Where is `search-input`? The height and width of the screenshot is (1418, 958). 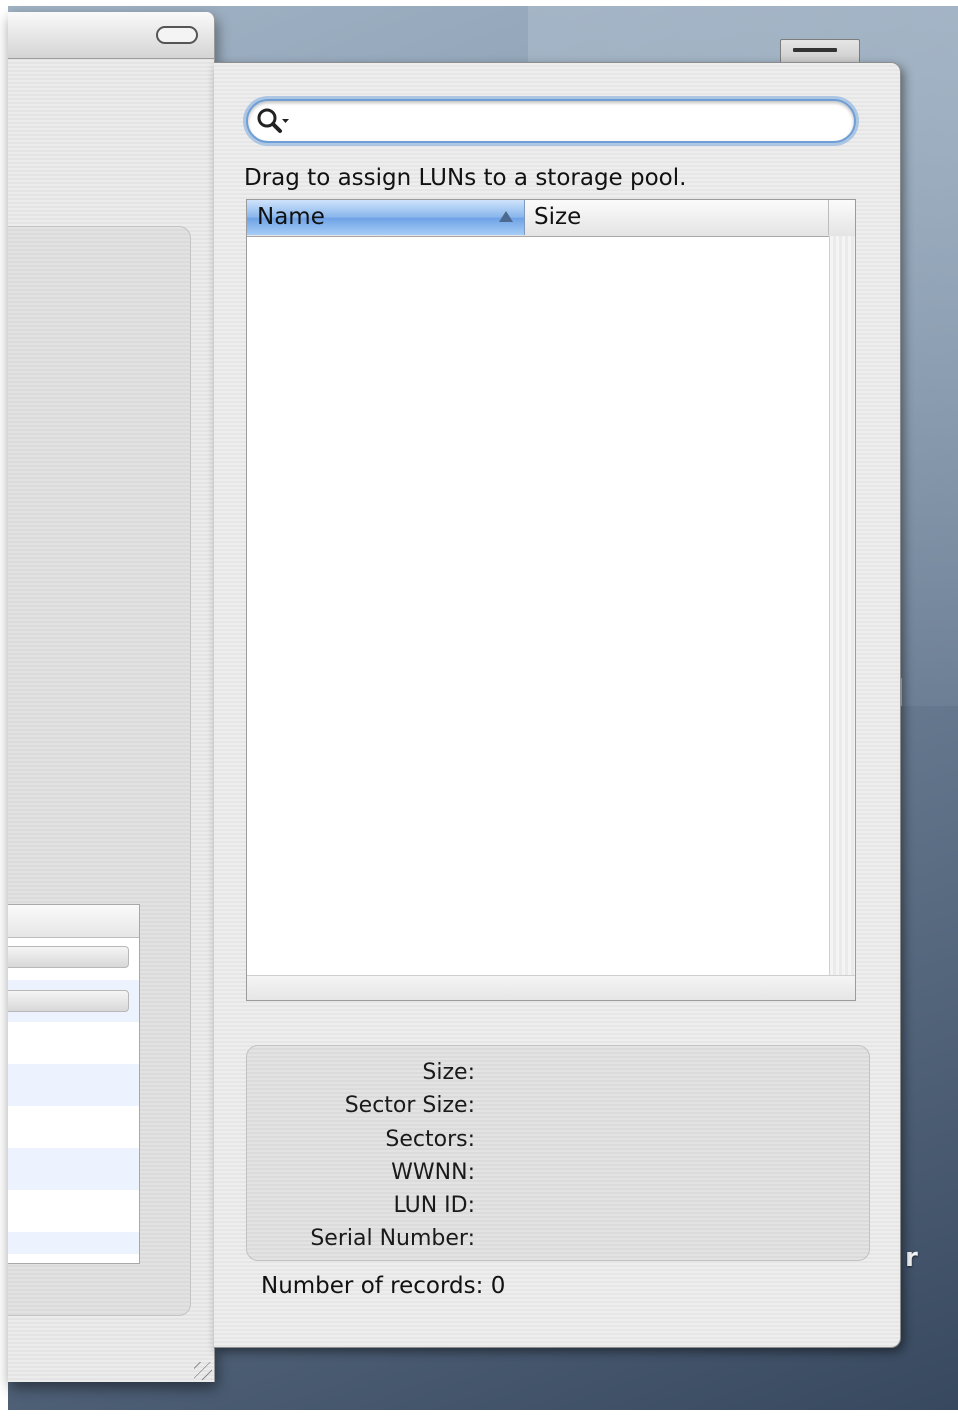
search-input is located at coordinates (564, 122).